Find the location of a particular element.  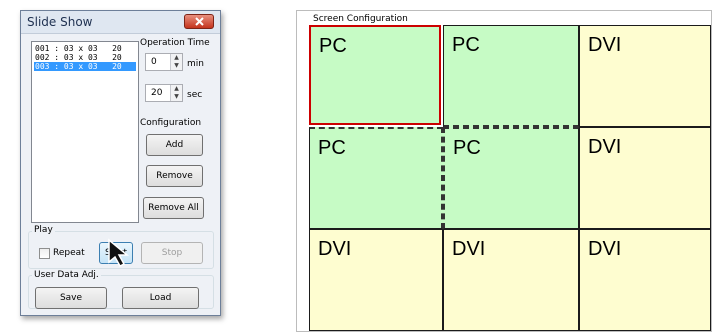

minutes-value: 0 is located at coordinates (154, 62).